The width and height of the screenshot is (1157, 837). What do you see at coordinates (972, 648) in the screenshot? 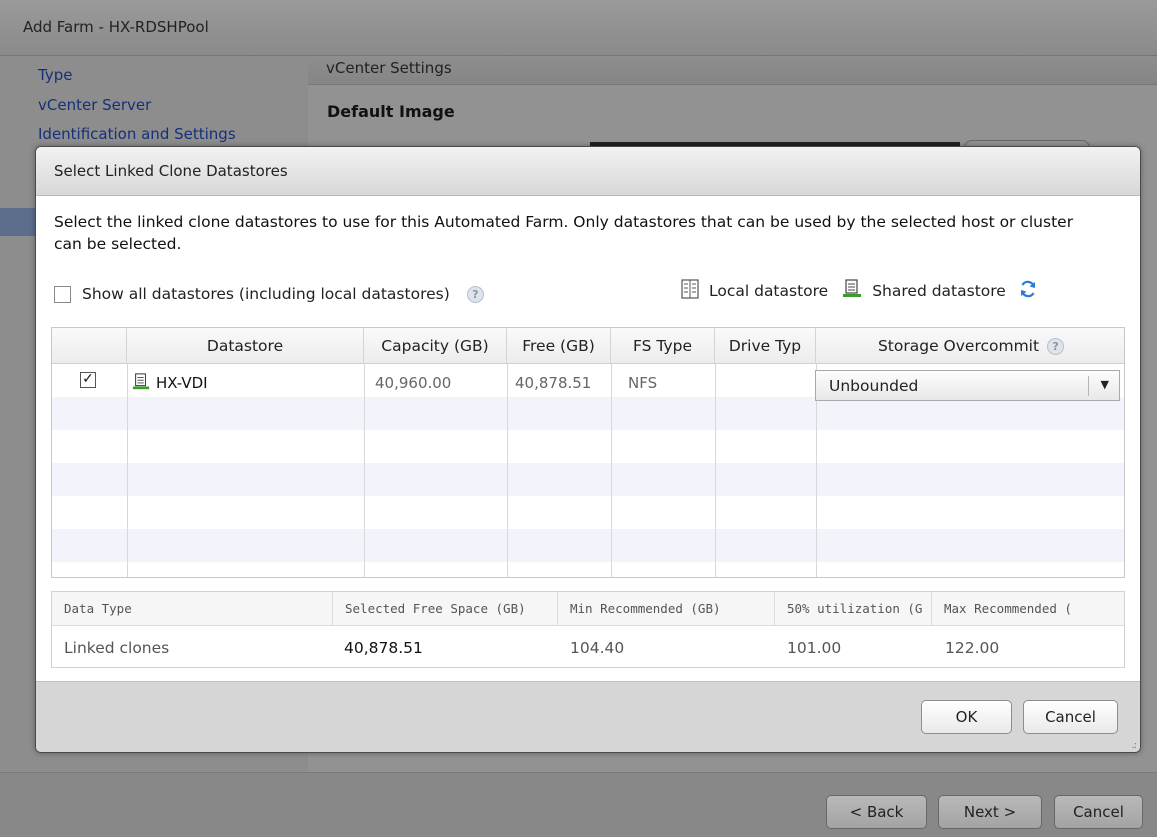
I see `summary-max-recommended: 122.00` at bounding box center [972, 648].